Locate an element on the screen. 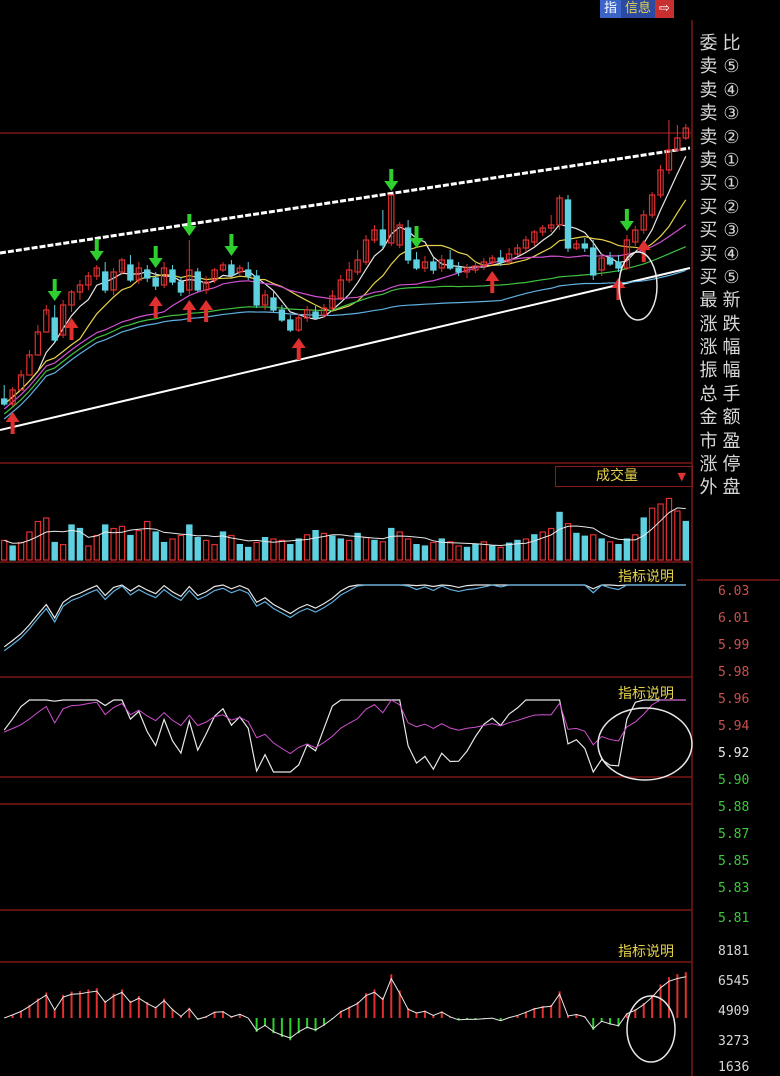  dropdown-arrow-icon: ▼ is located at coordinates (682, 476).